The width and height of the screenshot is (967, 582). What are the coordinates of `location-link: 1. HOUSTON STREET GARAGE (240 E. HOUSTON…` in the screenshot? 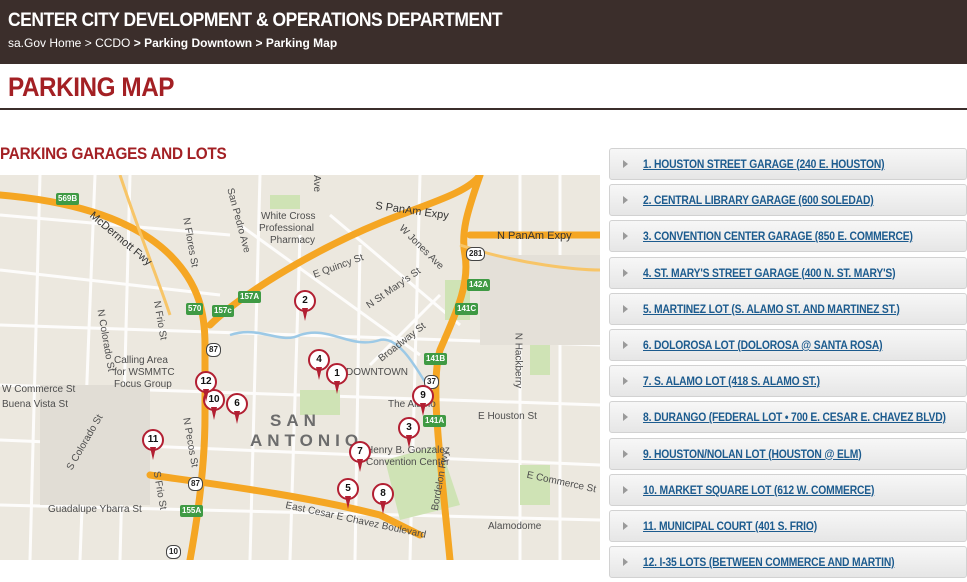 It's located at (764, 164).